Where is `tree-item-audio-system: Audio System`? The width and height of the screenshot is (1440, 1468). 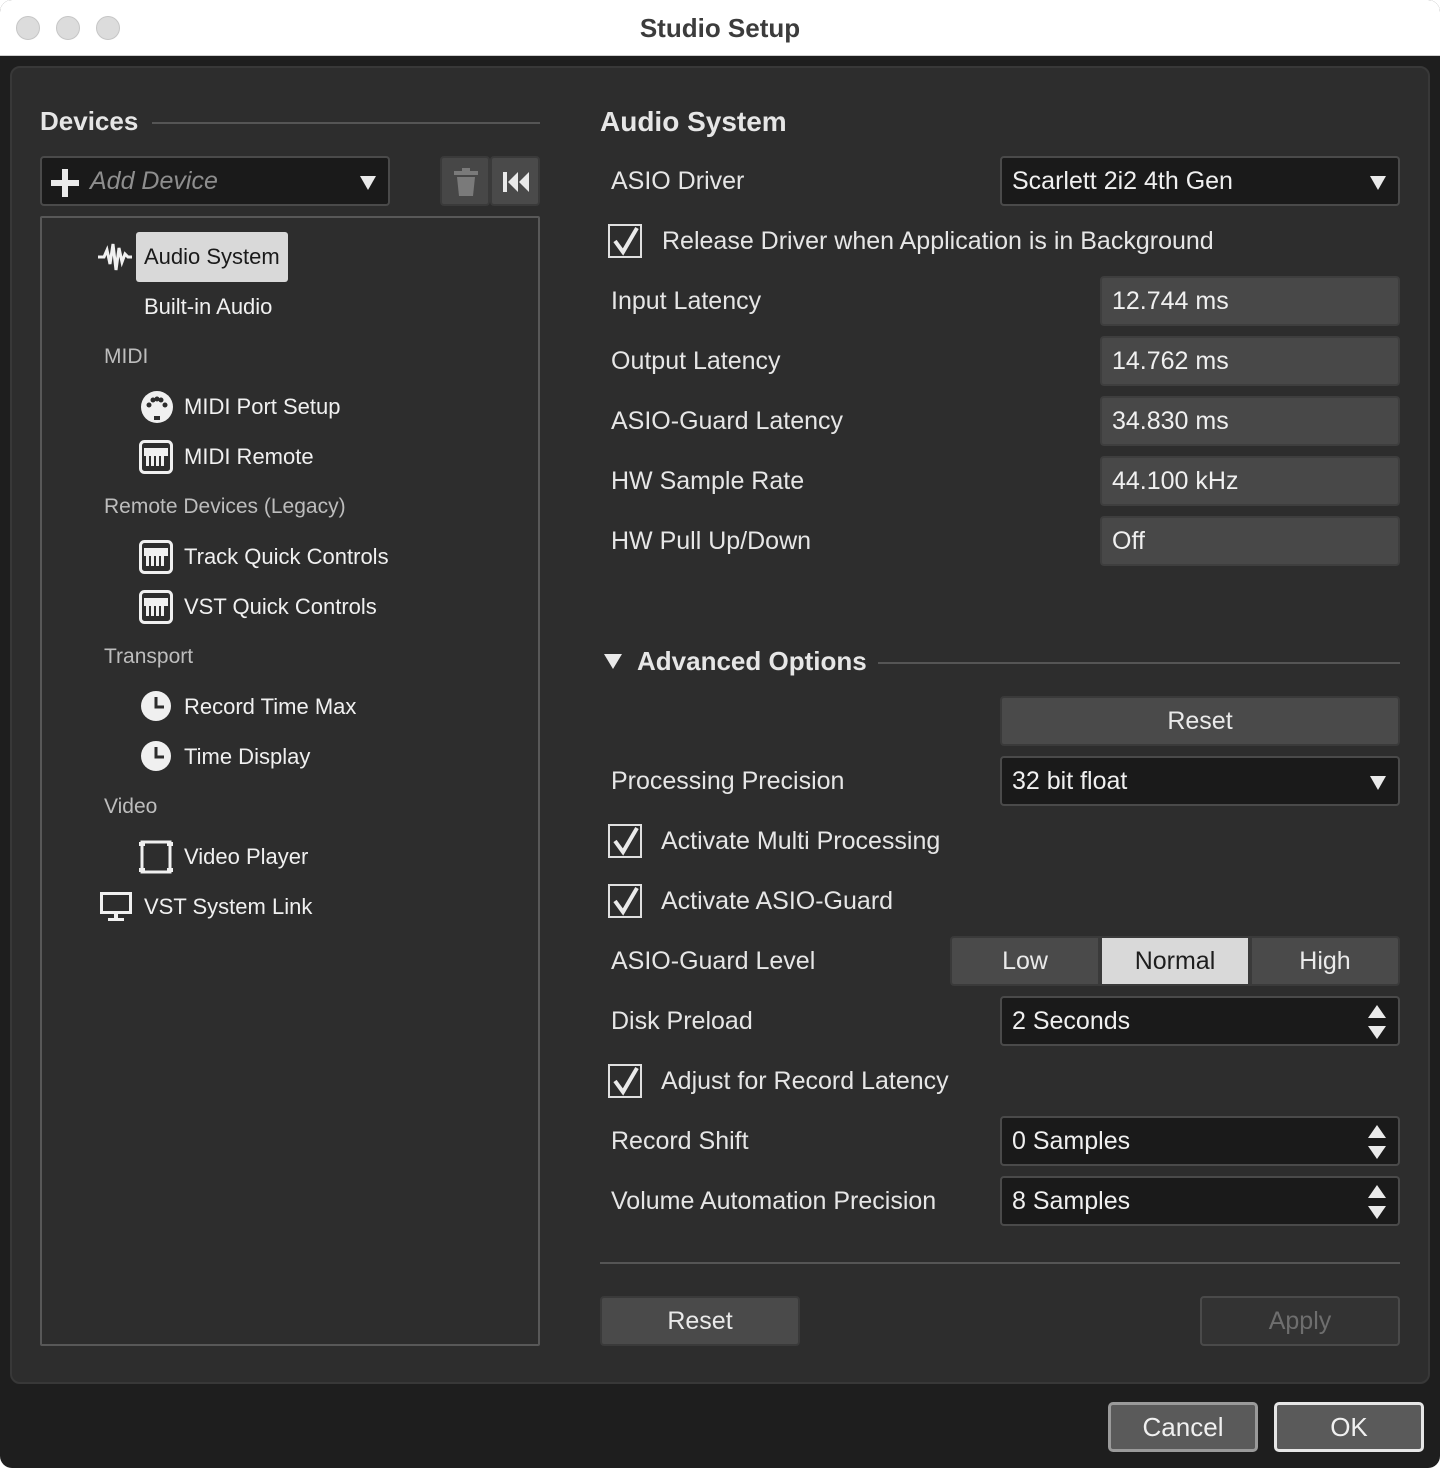 tree-item-audio-system: Audio System is located at coordinates (212, 257).